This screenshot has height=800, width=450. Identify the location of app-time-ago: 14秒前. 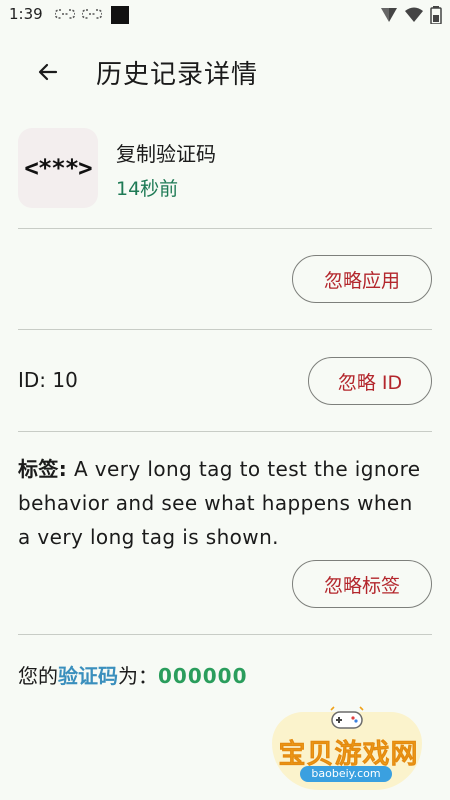
(147, 189).